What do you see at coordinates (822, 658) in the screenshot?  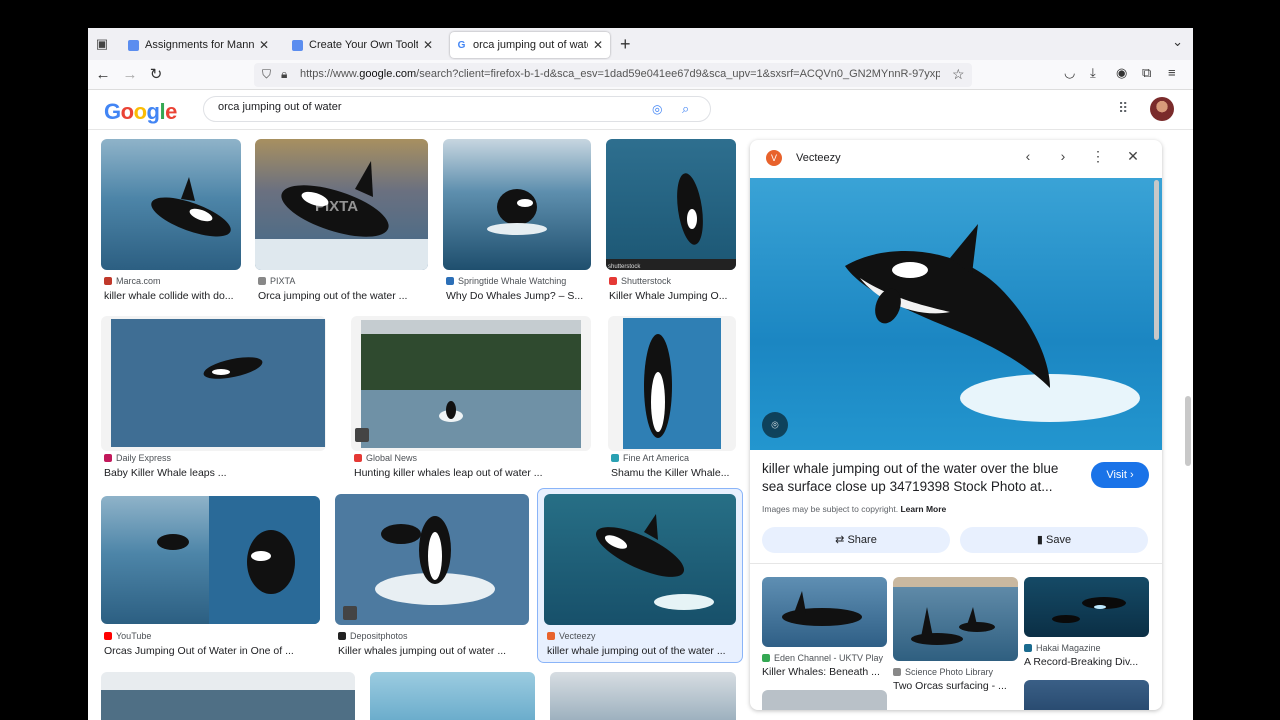 I see `related-source: Eden Channel - UKTV Play` at bounding box center [822, 658].